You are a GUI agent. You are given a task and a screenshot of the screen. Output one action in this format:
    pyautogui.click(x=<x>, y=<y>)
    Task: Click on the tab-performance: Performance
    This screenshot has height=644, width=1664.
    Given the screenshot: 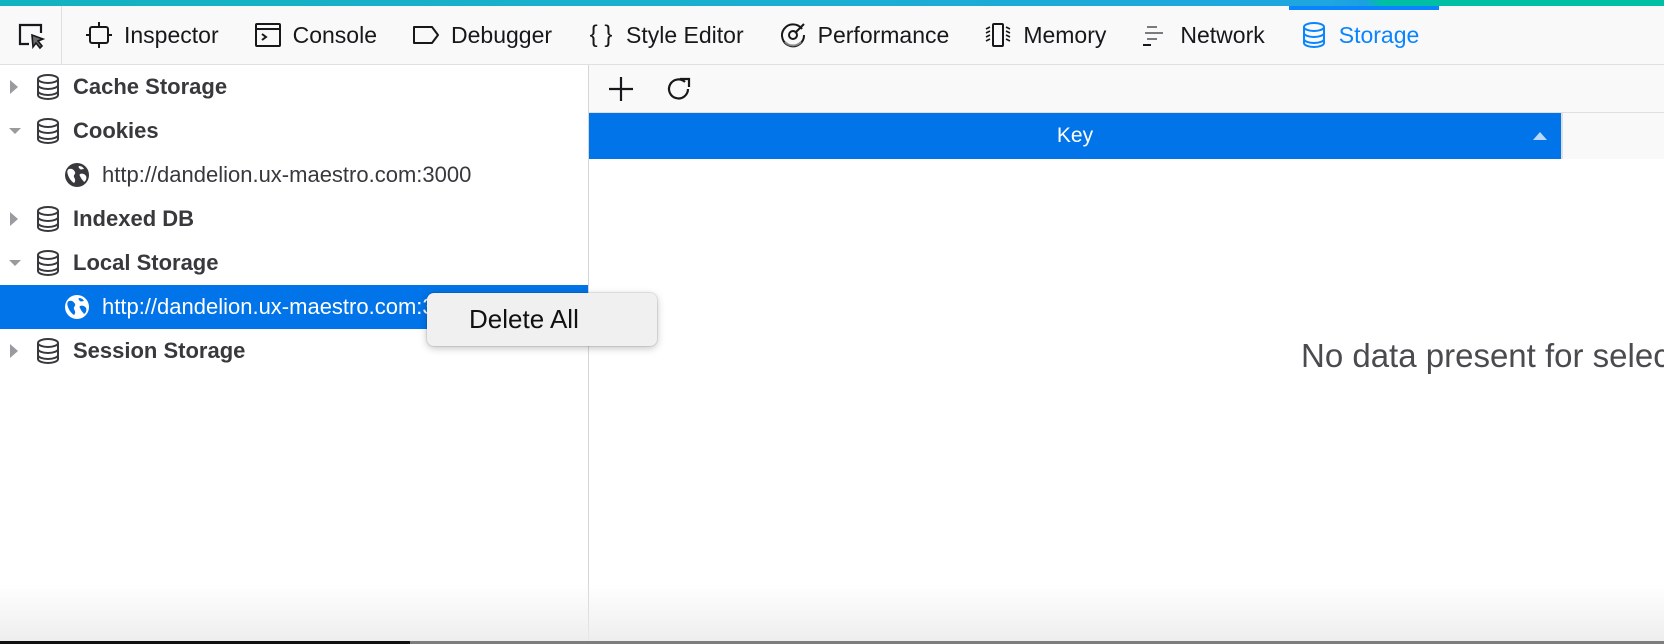 What is the action you would take?
    pyautogui.click(x=872, y=35)
    